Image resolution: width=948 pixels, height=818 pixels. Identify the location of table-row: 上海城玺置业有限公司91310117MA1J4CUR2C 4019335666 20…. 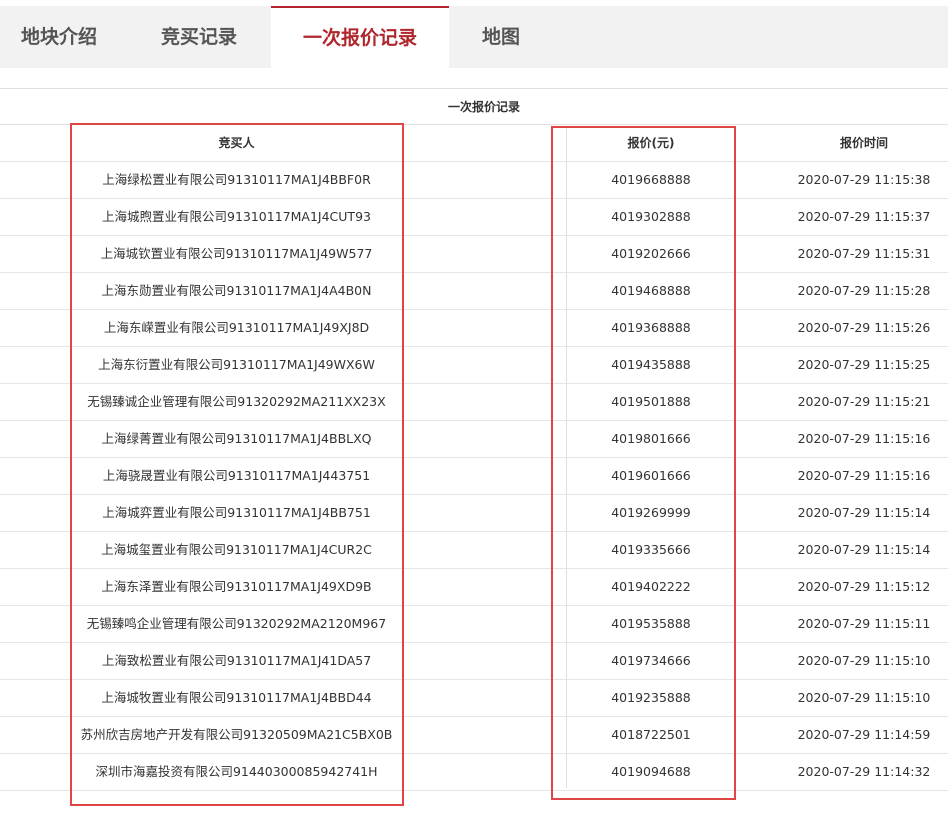
(474, 550).